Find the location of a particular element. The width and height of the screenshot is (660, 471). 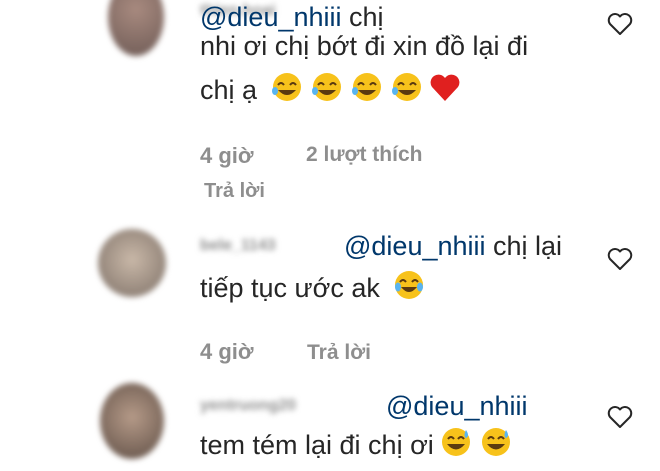

tears-of-joy-emoji-icon is located at coordinates (409, 289).